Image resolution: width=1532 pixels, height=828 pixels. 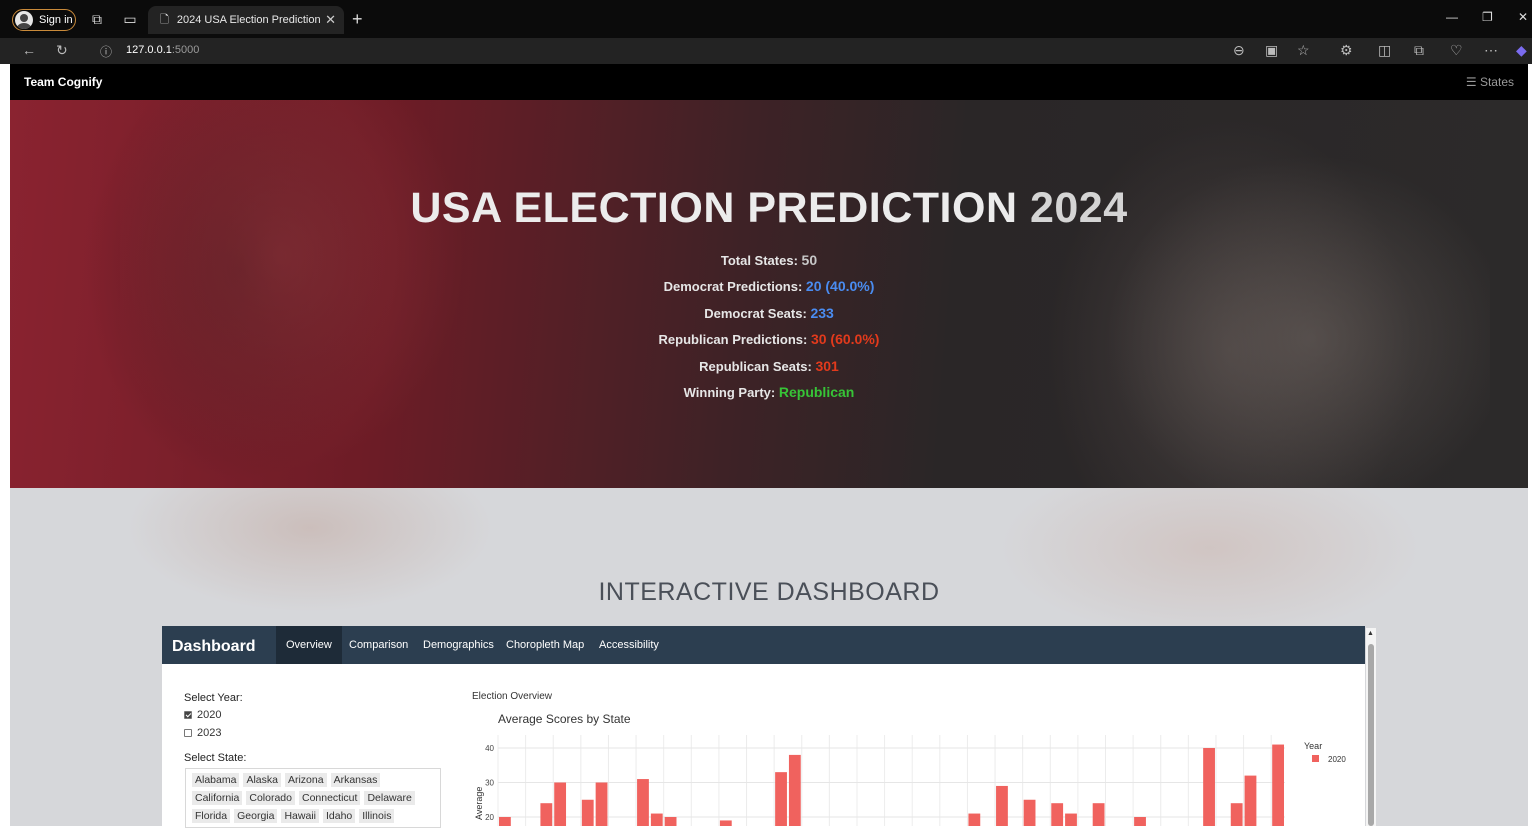 I want to click on split-screen-icon: ◫, so click(x=1384, y=50).